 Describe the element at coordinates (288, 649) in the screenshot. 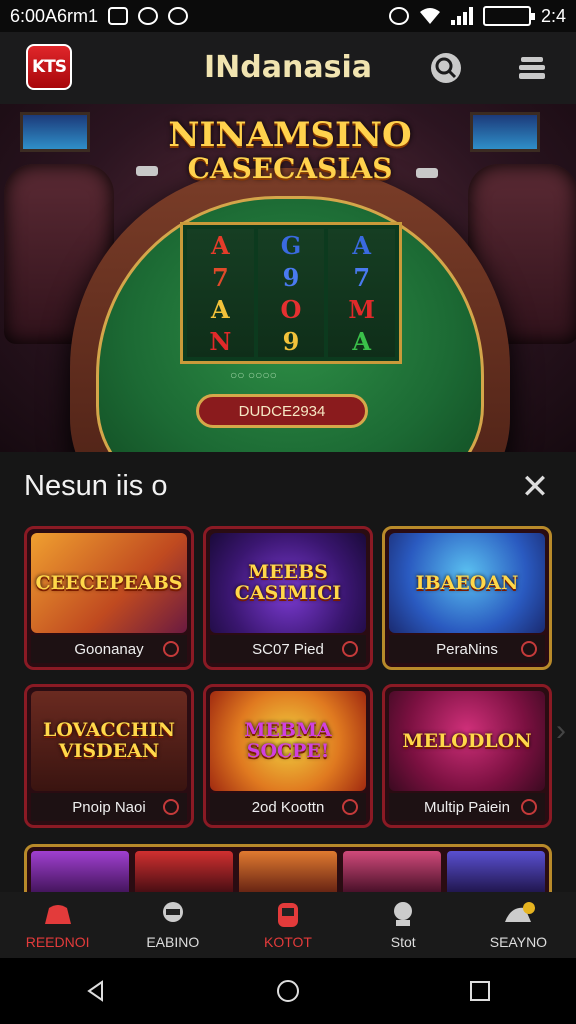

I see `game-label: SC07 Pied` at that location.